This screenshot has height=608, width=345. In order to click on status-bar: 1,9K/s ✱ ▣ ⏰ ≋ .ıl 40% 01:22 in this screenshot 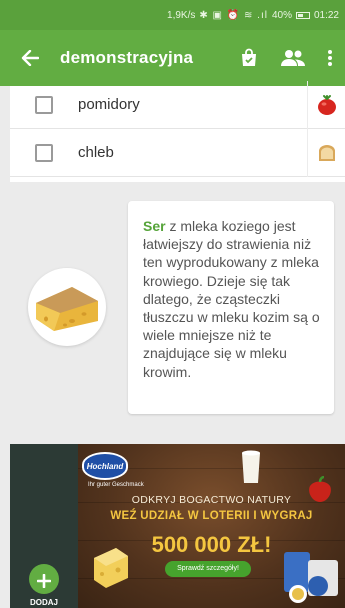, I will do `click(172, 15)`.